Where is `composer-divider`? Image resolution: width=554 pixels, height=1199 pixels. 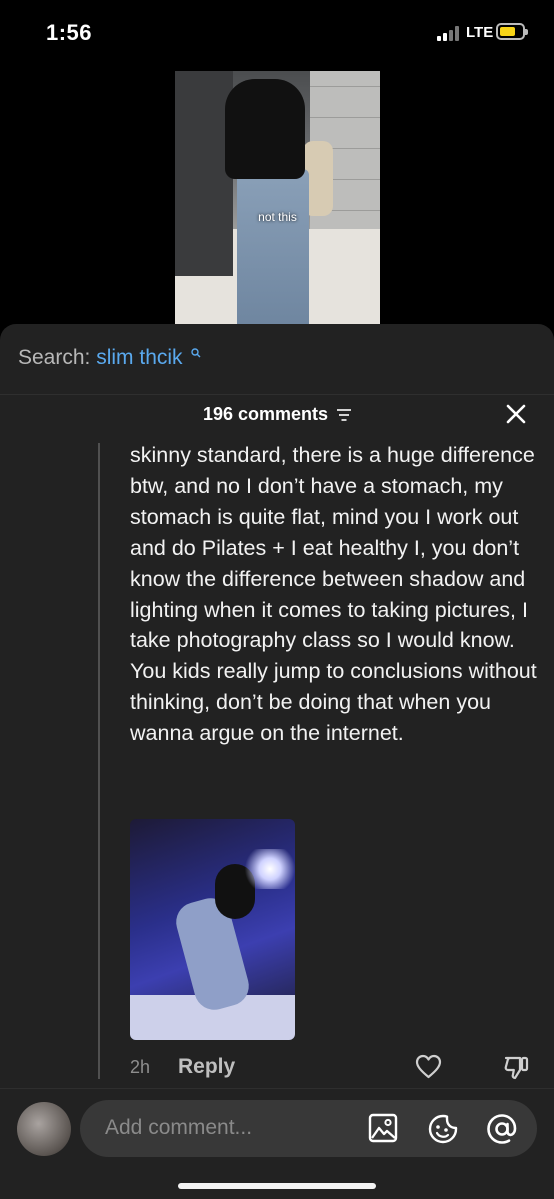
composer-divider is located at coordinates (277, 1088).